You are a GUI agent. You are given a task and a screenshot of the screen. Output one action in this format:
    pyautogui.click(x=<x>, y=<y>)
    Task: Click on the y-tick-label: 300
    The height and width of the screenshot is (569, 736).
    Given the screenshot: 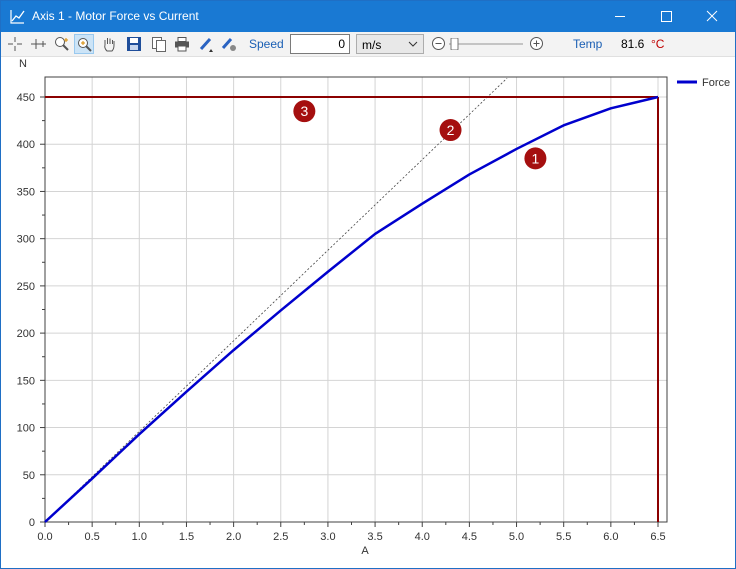 What is the action you would take?
    pyautogui.click(x=26, y=240)
    